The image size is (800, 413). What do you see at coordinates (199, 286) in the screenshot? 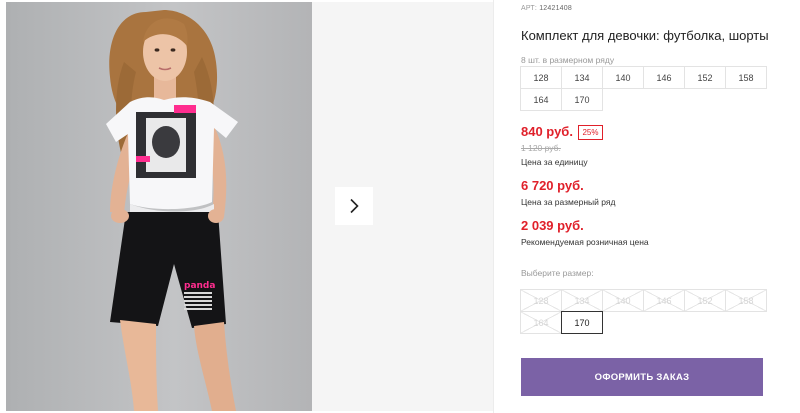
I see `svg-text: panda` at bounding box center [199, 286].